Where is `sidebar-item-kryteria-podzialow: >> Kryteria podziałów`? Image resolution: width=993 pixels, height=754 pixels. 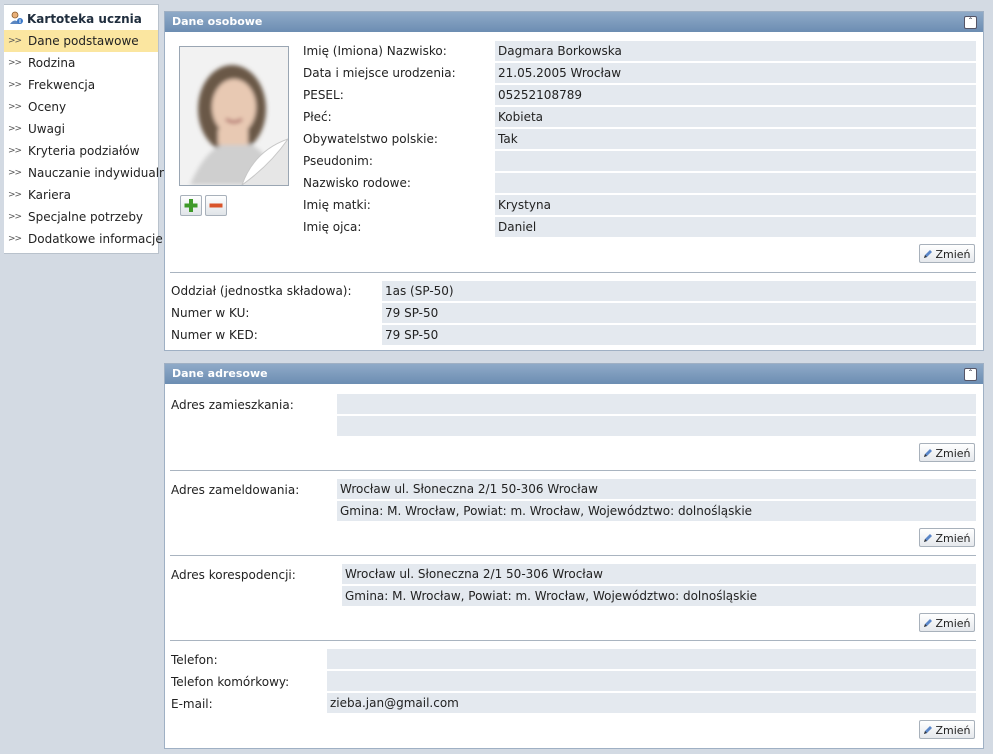
sidebar-item-kryteria-podzialow: >> Kryteria podziałów is located at coordinates (81, 151).